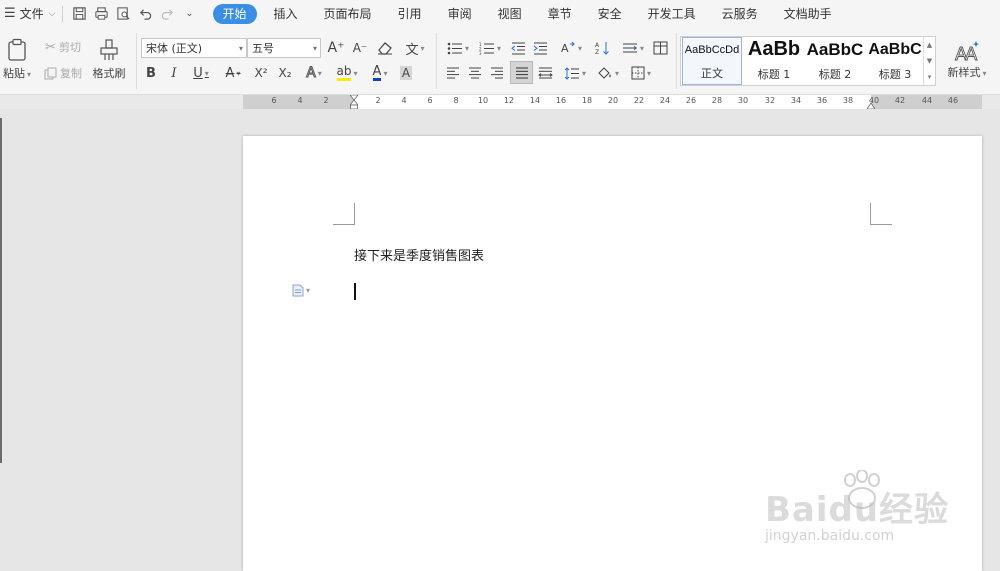 The width and height of the screenshot is (1000, 571). What do you see at coordinates (808, 14) in the screenshot?
I see `tab-doc-assistant: 文档助手` at bounding box center [808, 14].